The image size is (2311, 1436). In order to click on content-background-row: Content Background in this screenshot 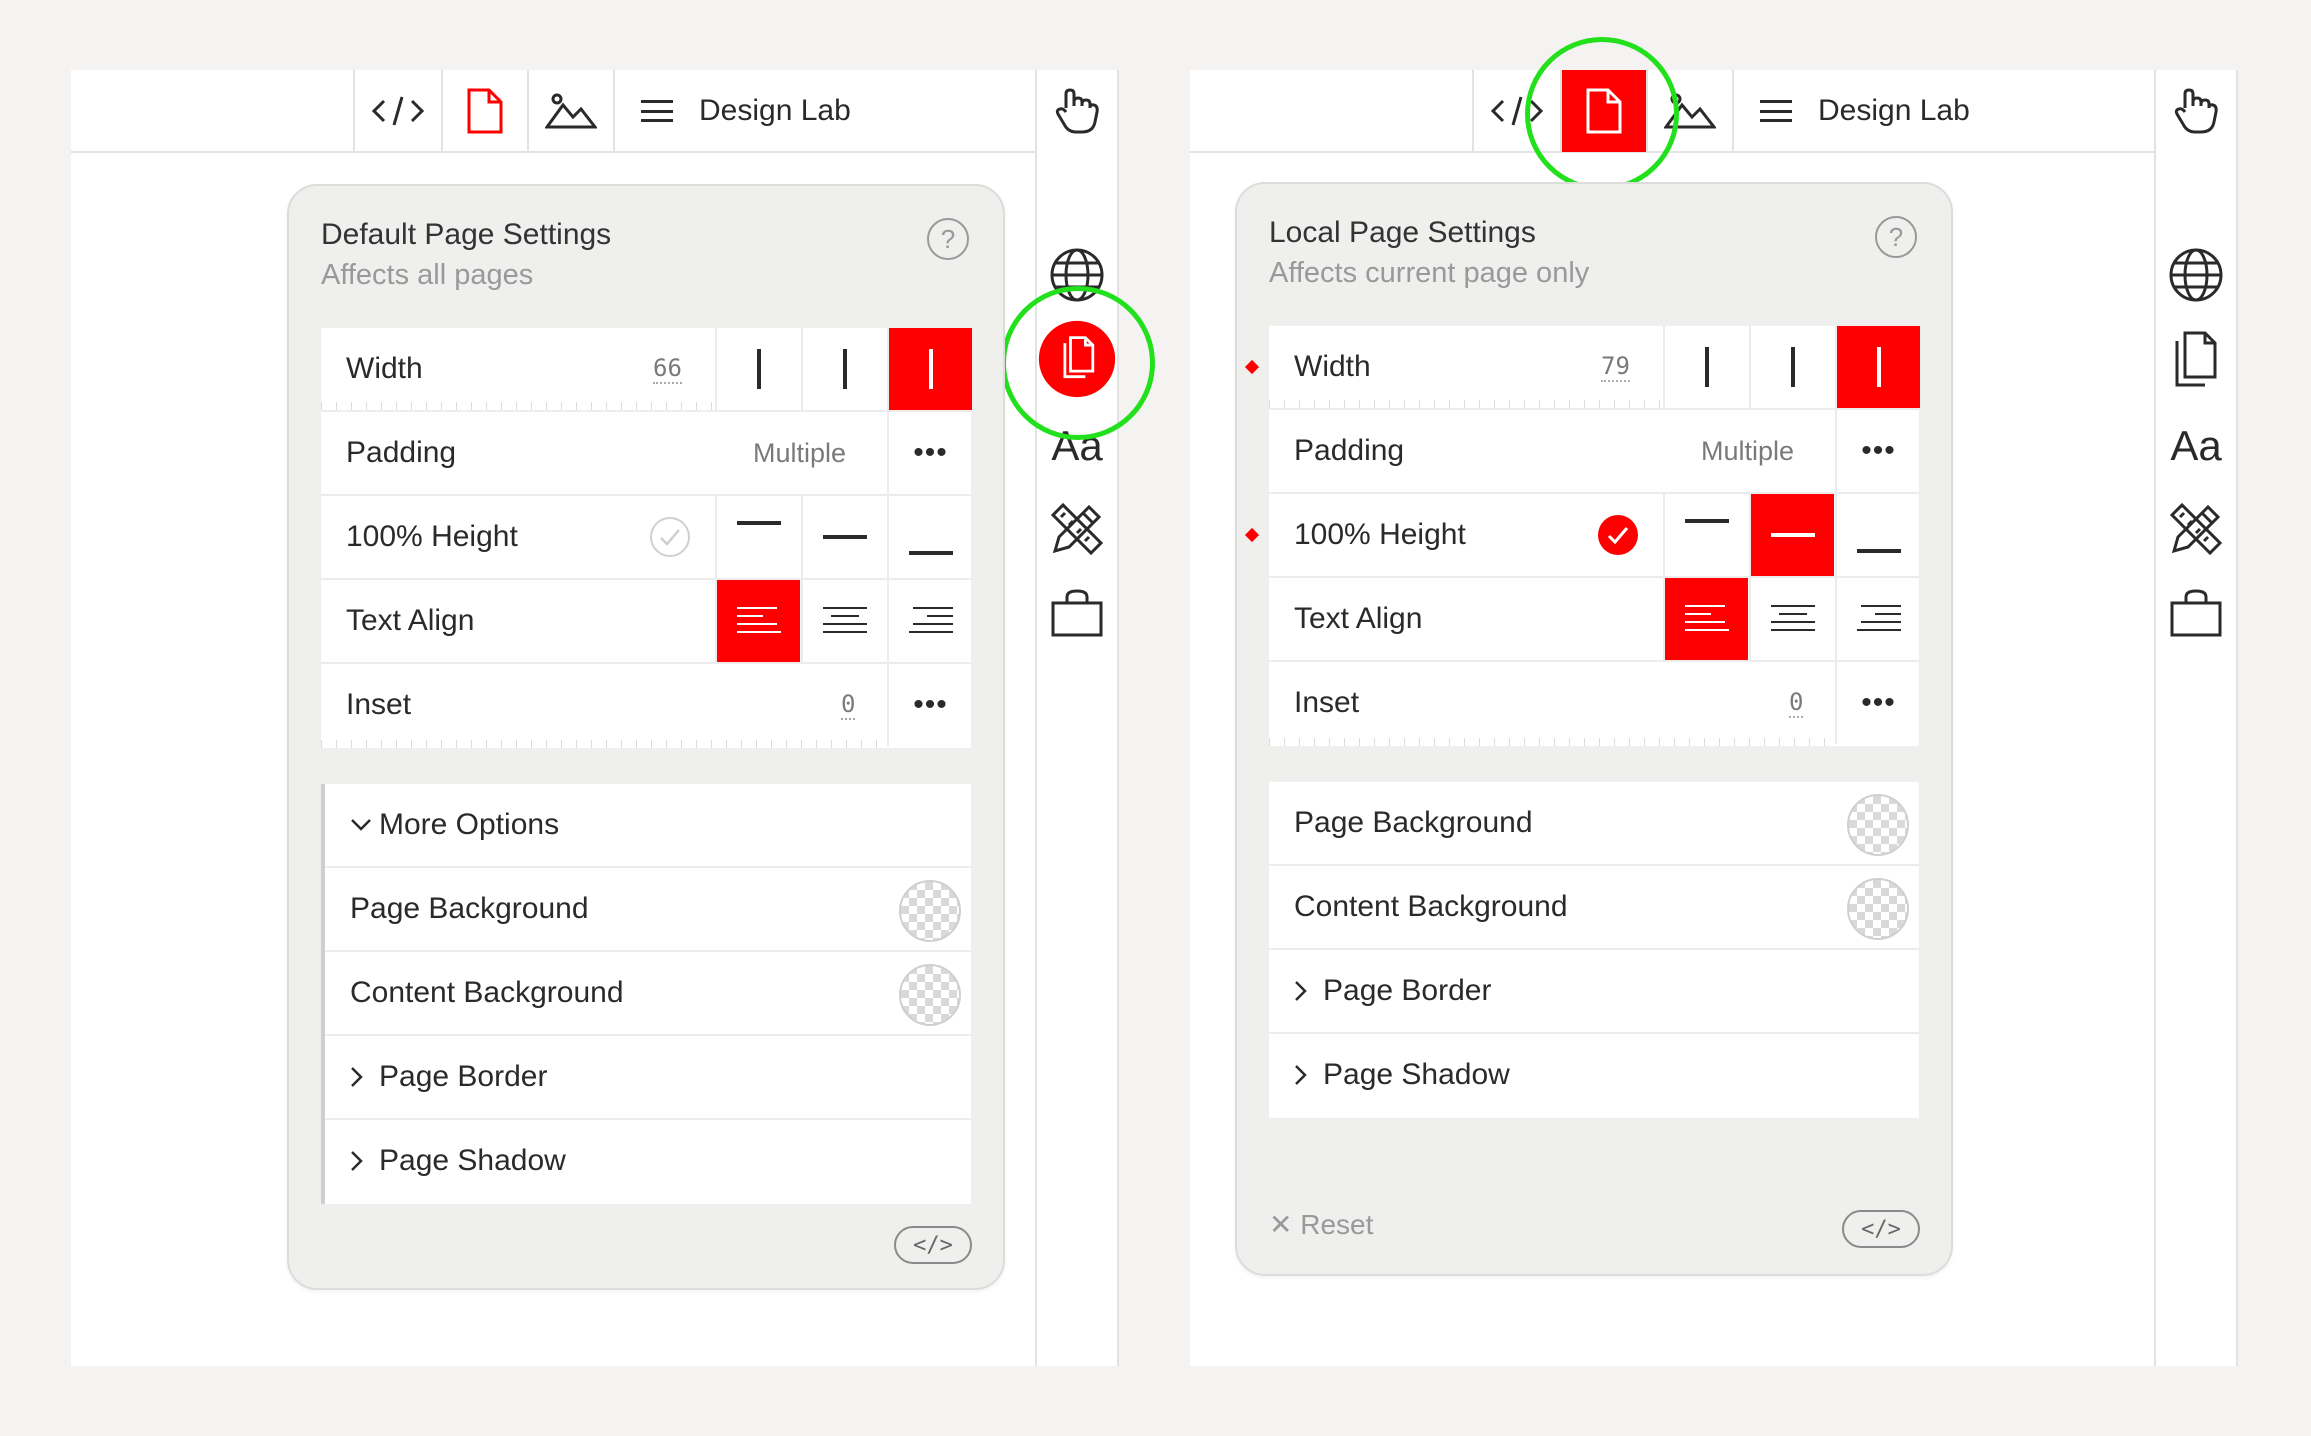, I will do `click(1594, 908)`.